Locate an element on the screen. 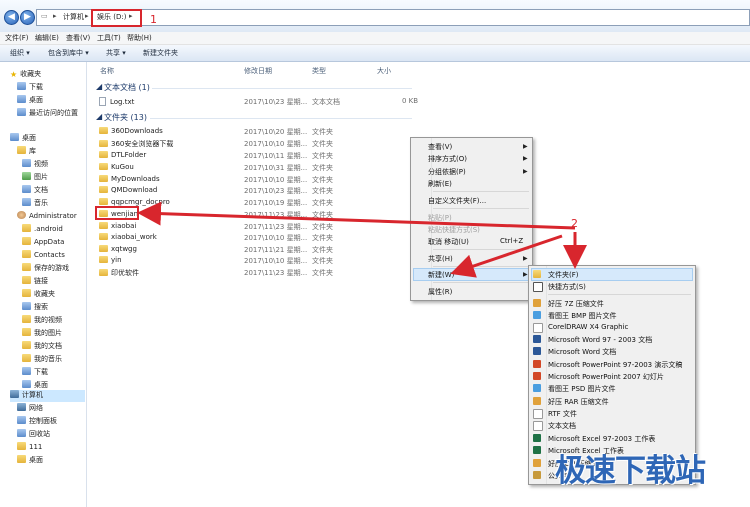 Image resolution: width=750 pixels, height=507 pixels. annotation-arrows is located at coordinates (362, 239).